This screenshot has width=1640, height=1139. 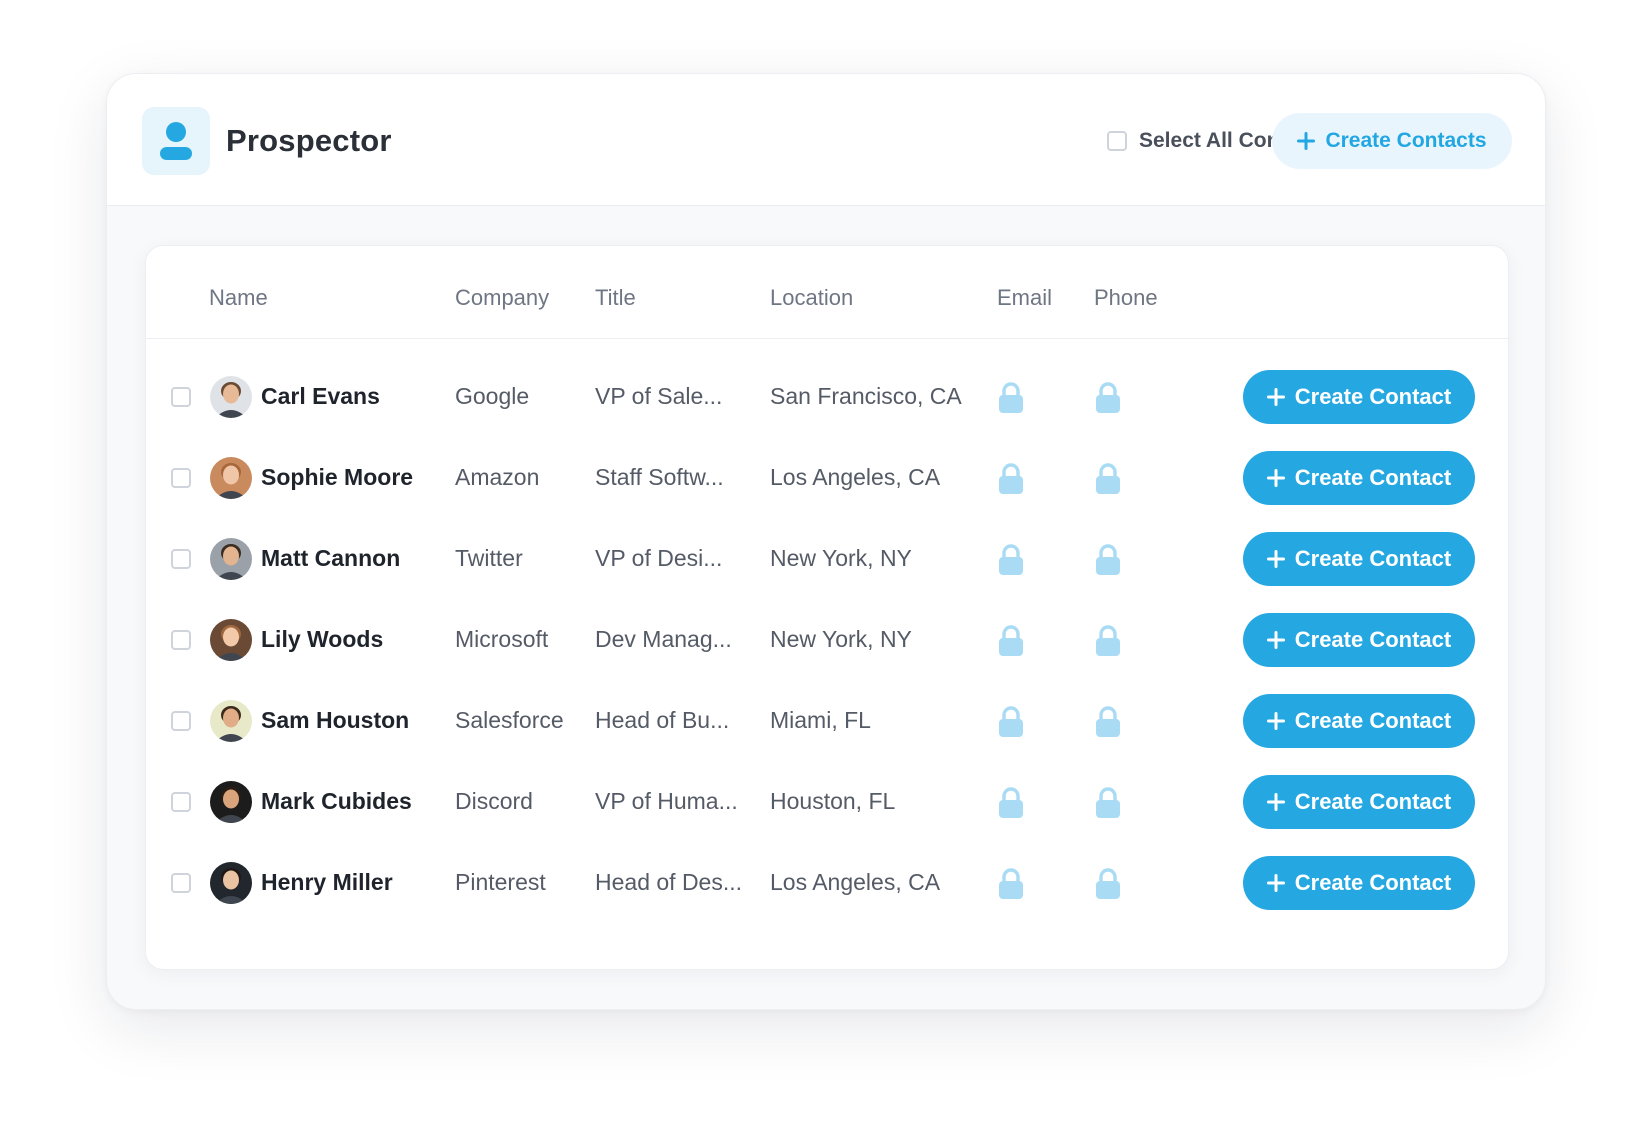 What do you see at coordinates (337, 477) in the screenshot?
I see `contact-name: Sophie Moore` at bounding box center [337, 477].